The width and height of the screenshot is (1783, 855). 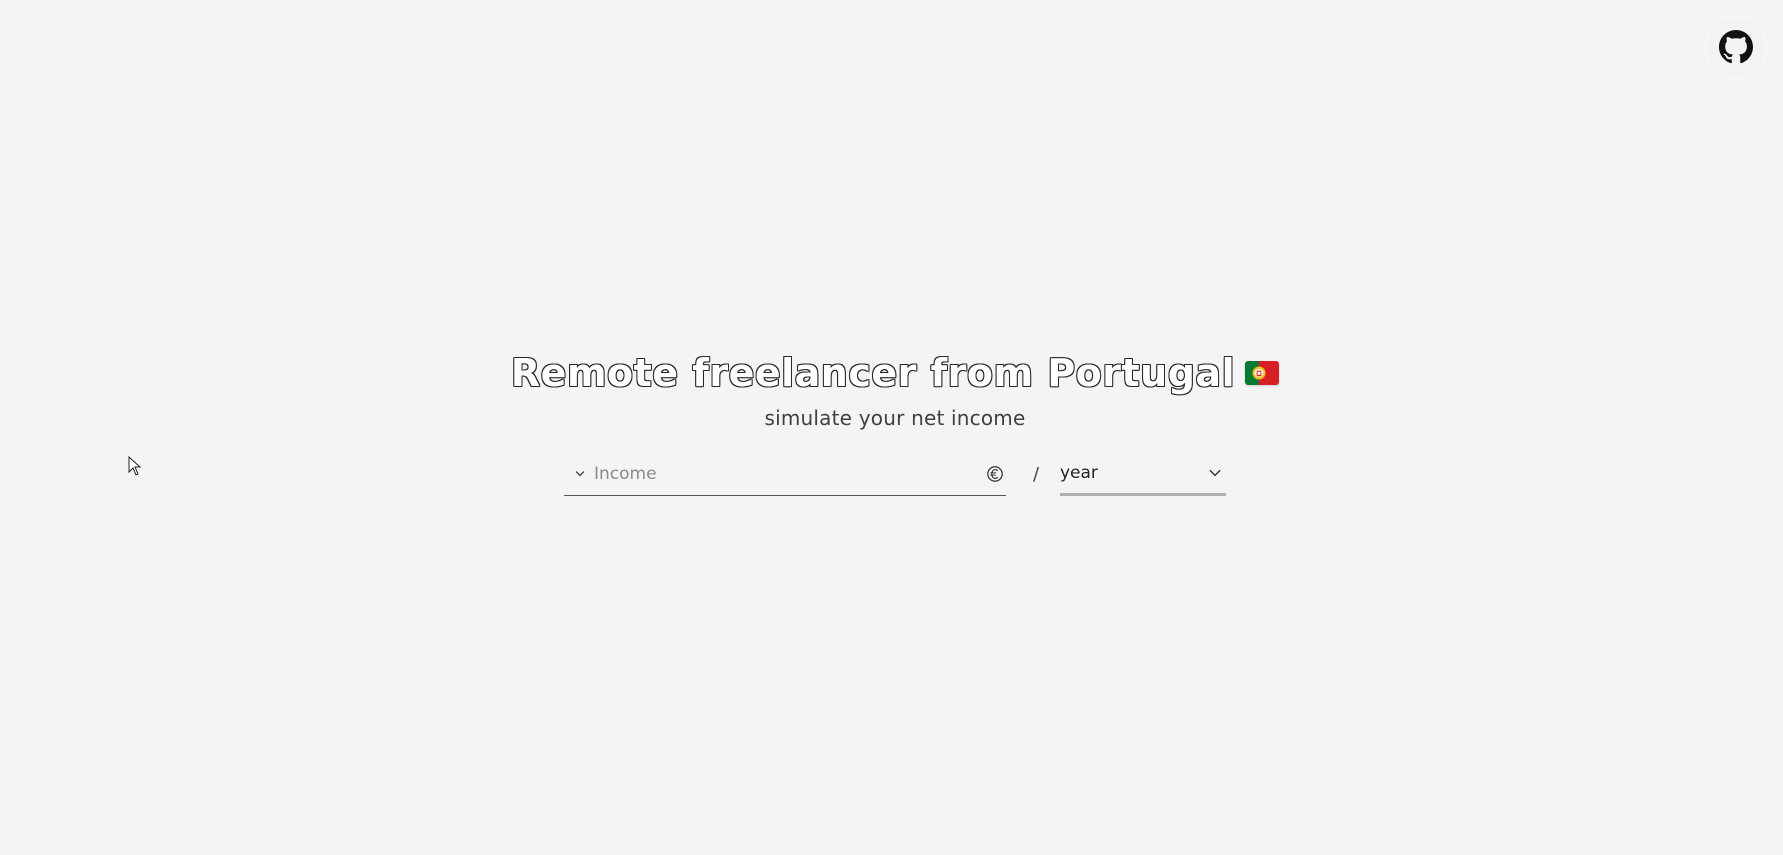 I want to click on income-field, so click(x=785, y=474).